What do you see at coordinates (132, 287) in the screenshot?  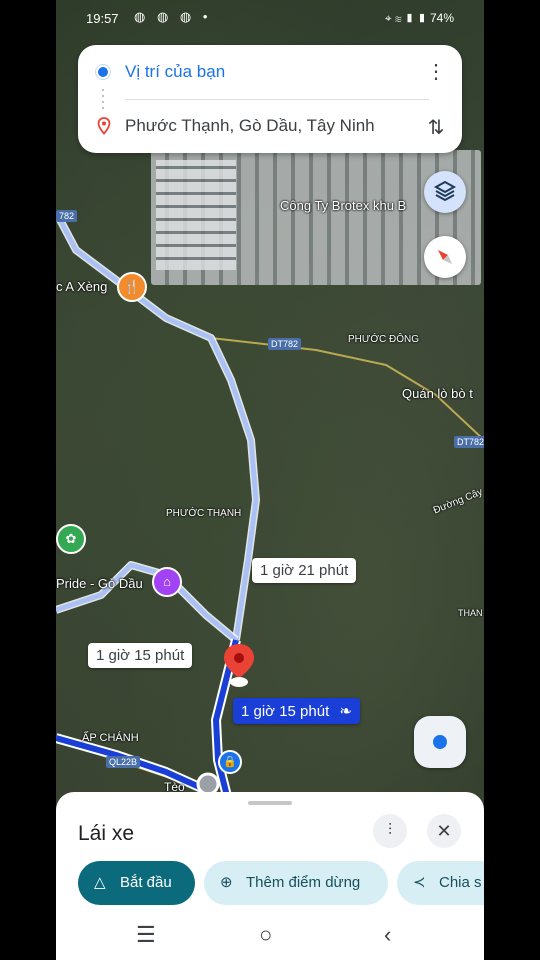 I see `restaurant-poi-icon: 🍴` at bounding box center [132, 287].